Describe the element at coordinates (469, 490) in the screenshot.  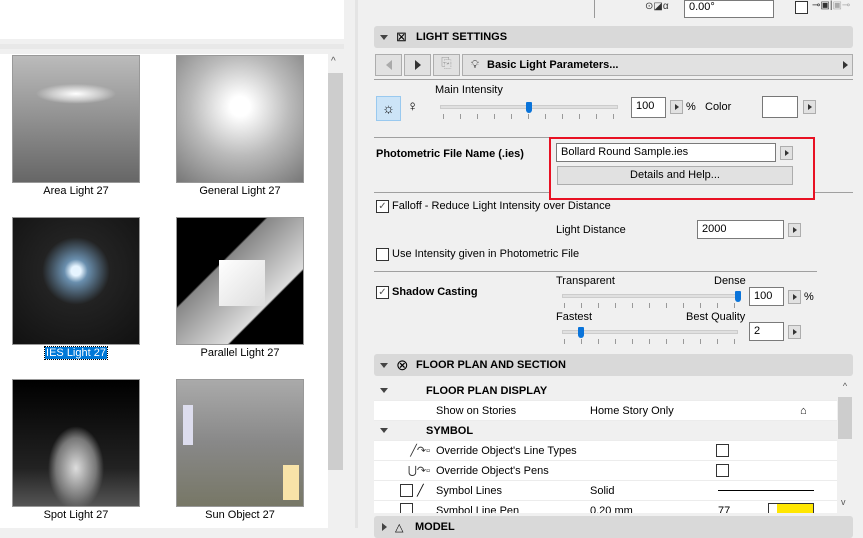
I see `row-label: Symbol Lines` at that location.